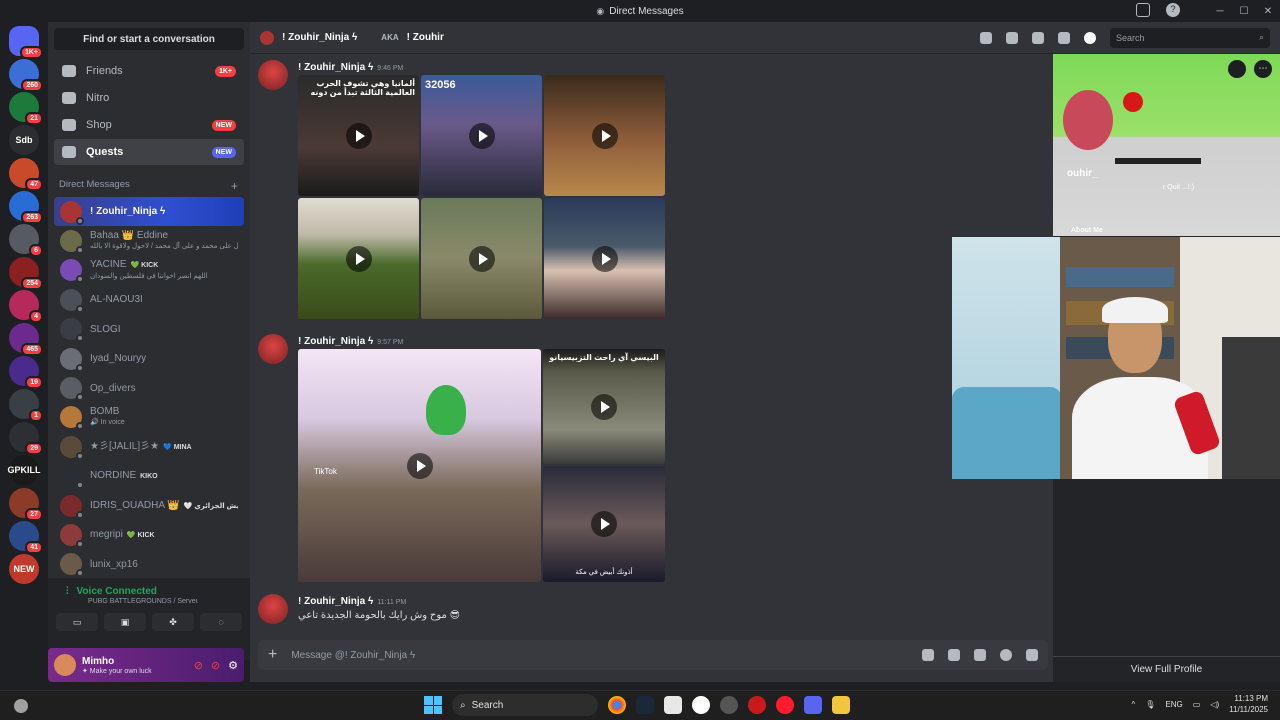 The image size is (1280, 720). I want to click on soundboard-button: ◌, so click(221, 622).